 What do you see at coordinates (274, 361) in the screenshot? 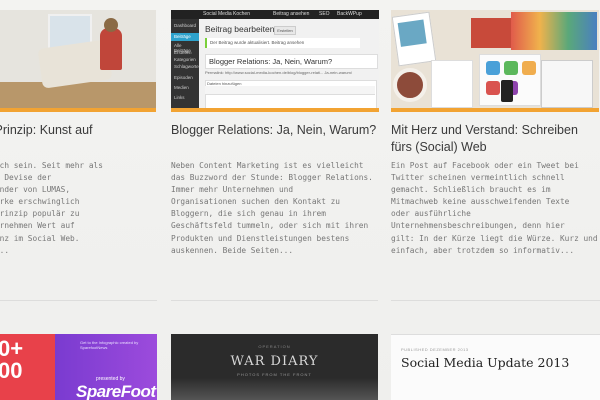
I see `thumb-headline: WAR DIARY` at bounding box center [274, 361].